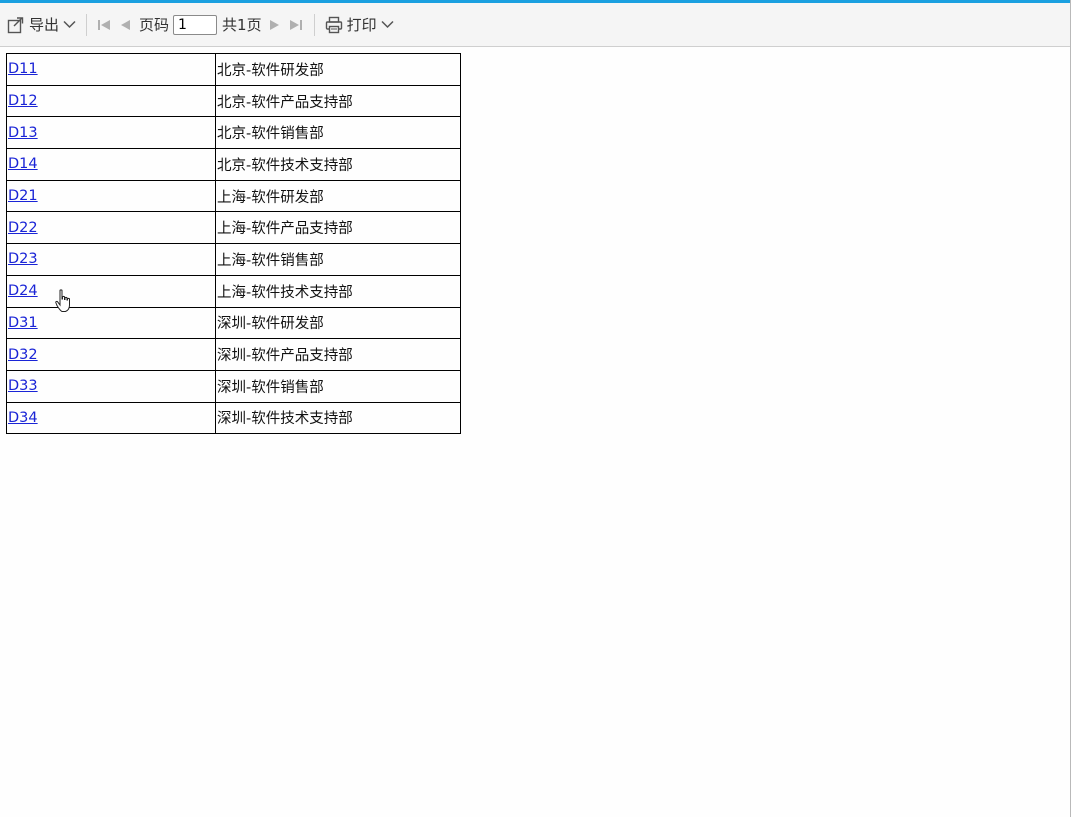  I want to click on department-code-link: D23, so click(23, 259).